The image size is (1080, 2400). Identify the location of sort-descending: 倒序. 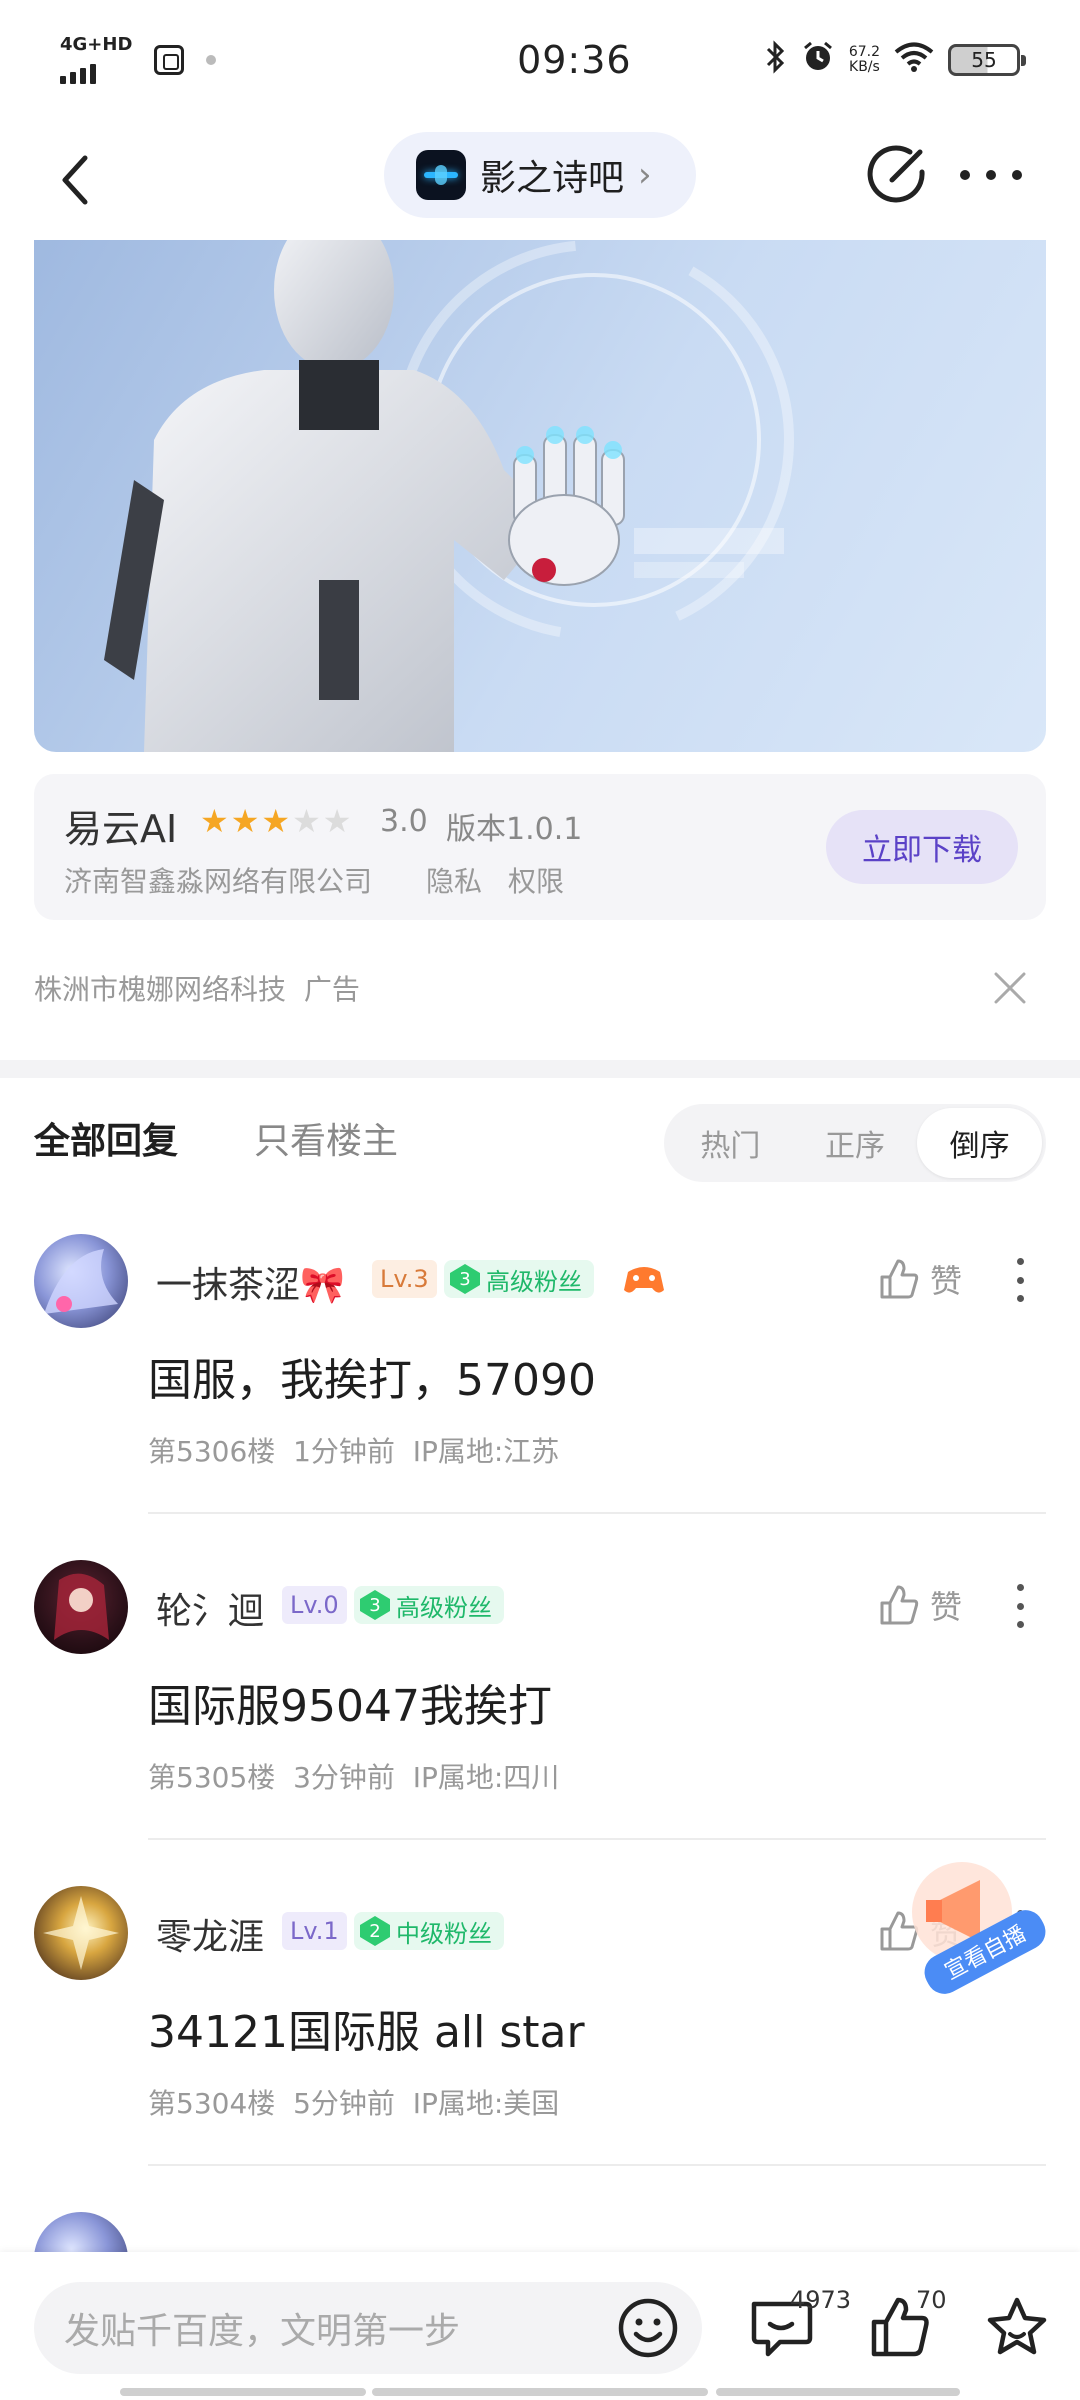
(980, 1143).